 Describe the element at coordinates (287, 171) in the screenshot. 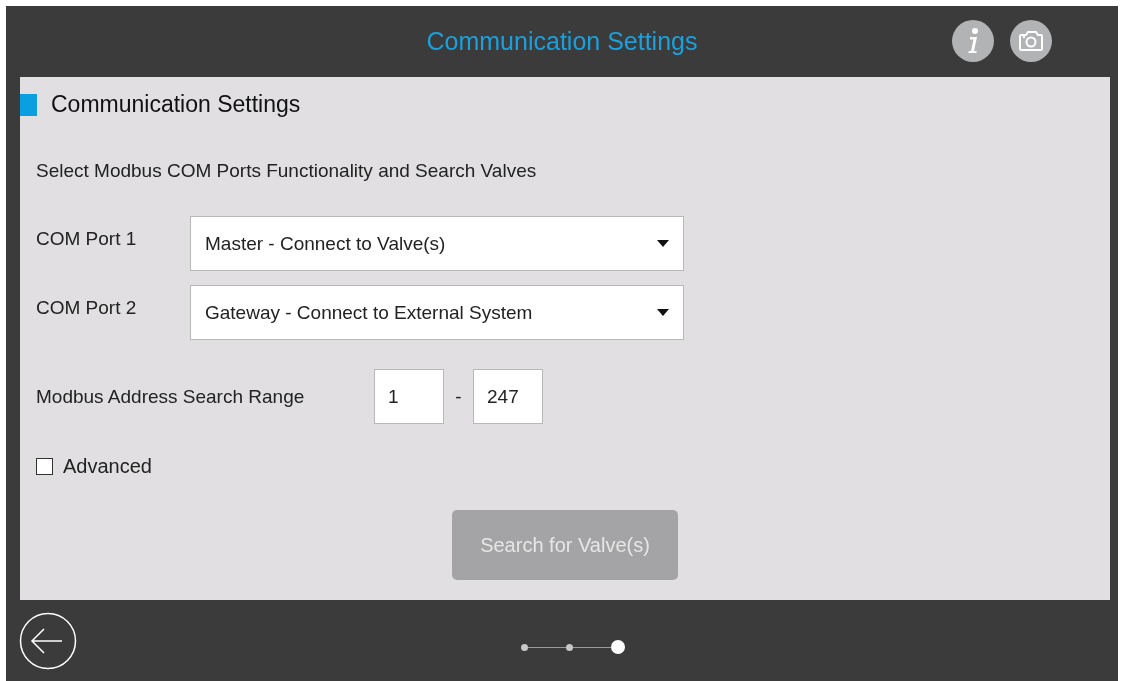

I see `description-text: Select Modbus COM Ports Functionality and Search Valves` at that location.